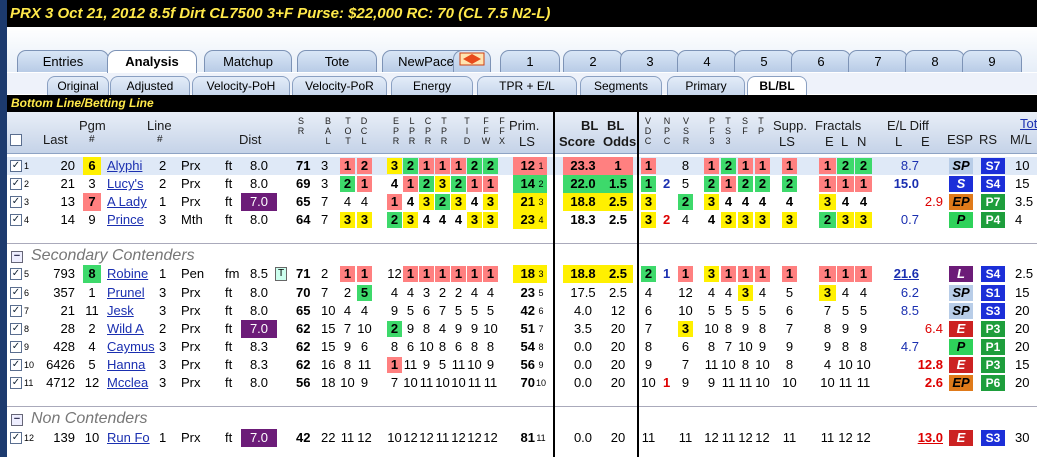  I want to click on horse-name: Robine, so click(127, 274).